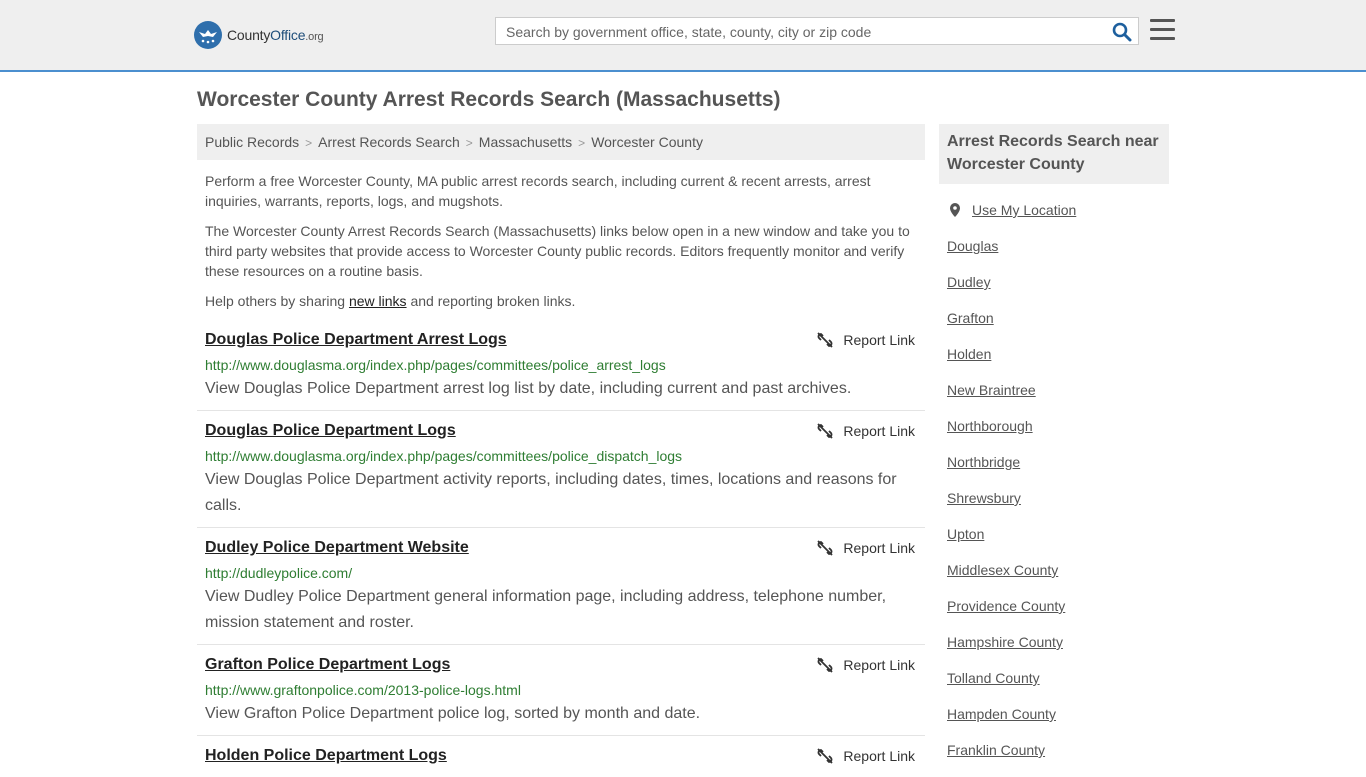  Describe the element at coordinates (806, 32) in the screenshot. I see `search-input` at that location.